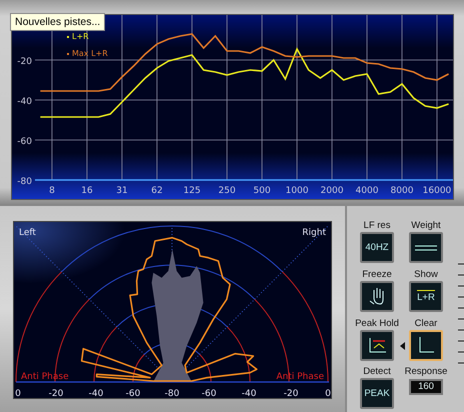  What do you see at coordinates (192, 191) in the screenshot?
I see `x-axis-label: 125` at bounding box center [192, 191].